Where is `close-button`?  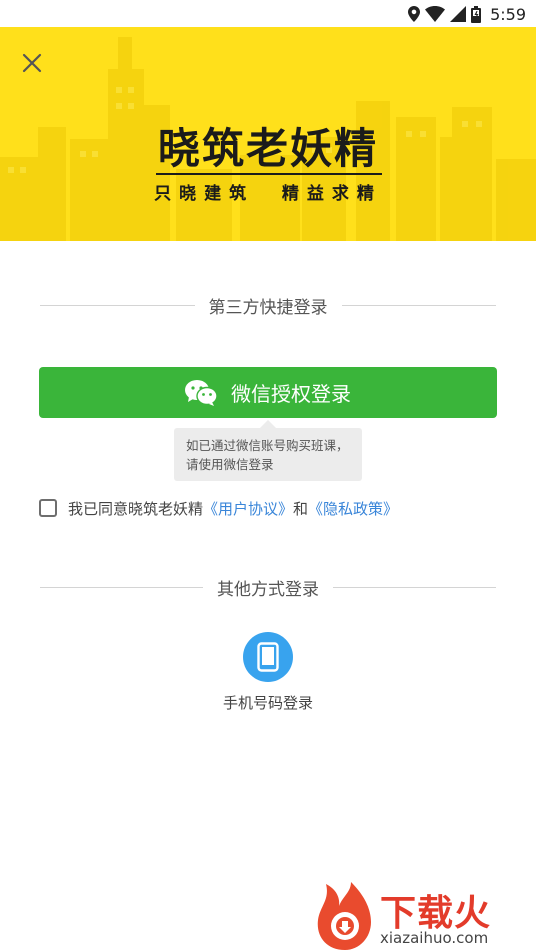
close-button is located at coordinates (32, 63).